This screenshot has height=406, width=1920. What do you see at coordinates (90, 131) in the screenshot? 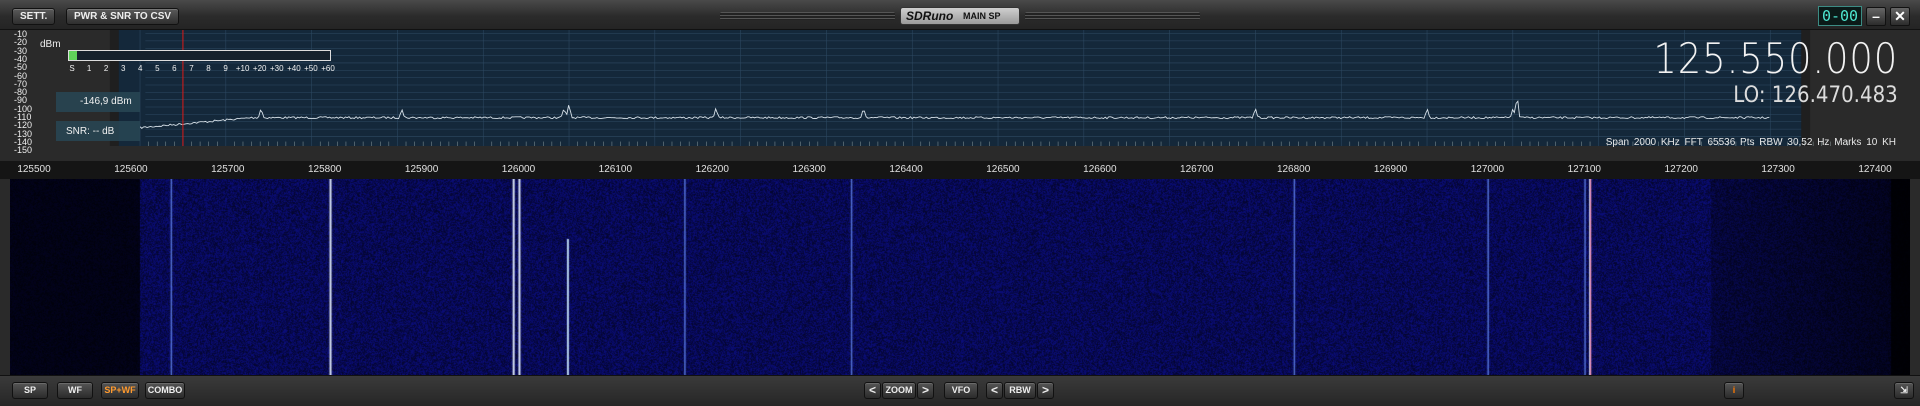
I see `snr-readout: SNR: -- dB` at bounding box center [90, 131].